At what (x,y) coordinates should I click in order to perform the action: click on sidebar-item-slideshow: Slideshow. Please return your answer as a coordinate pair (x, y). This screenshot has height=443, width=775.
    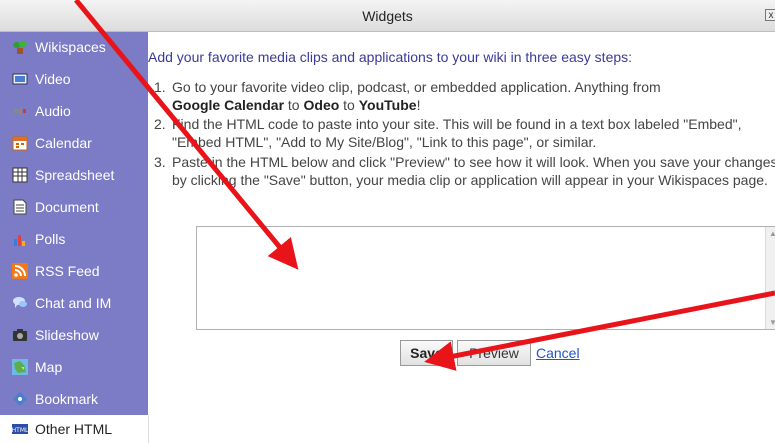
    Looking at the image, I should click on (55, 335).